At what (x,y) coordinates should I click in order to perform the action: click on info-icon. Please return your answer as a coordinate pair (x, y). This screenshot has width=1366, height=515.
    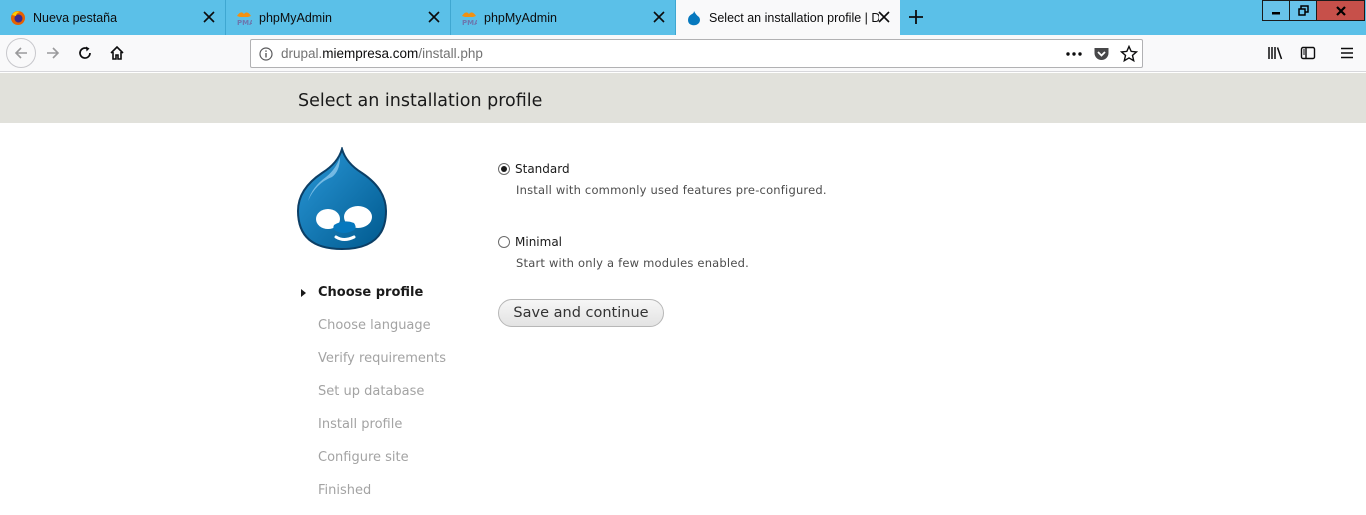
    Looking at the image, I should click on (266, 53).